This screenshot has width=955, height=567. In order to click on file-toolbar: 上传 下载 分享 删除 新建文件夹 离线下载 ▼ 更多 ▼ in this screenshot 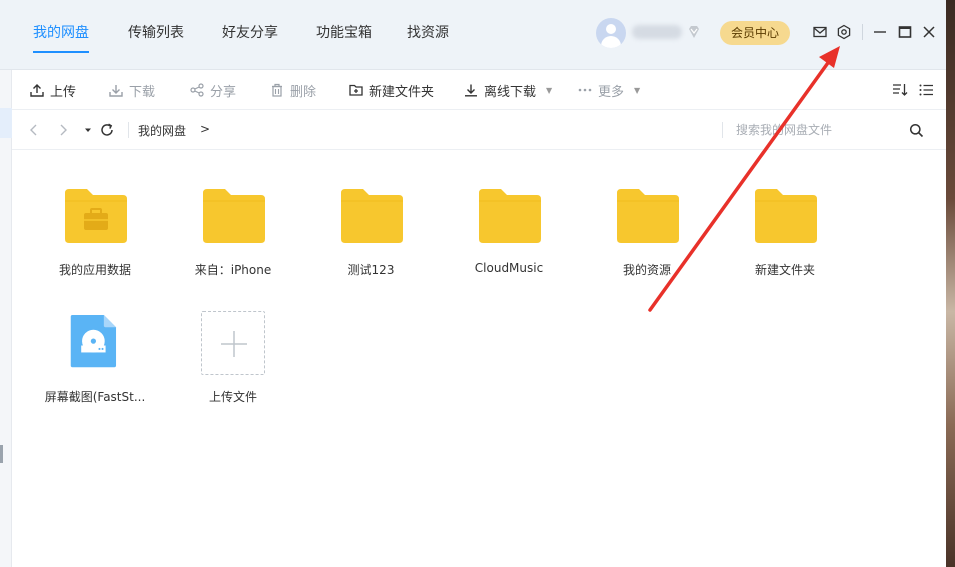, I will do `click(479, 90)`.